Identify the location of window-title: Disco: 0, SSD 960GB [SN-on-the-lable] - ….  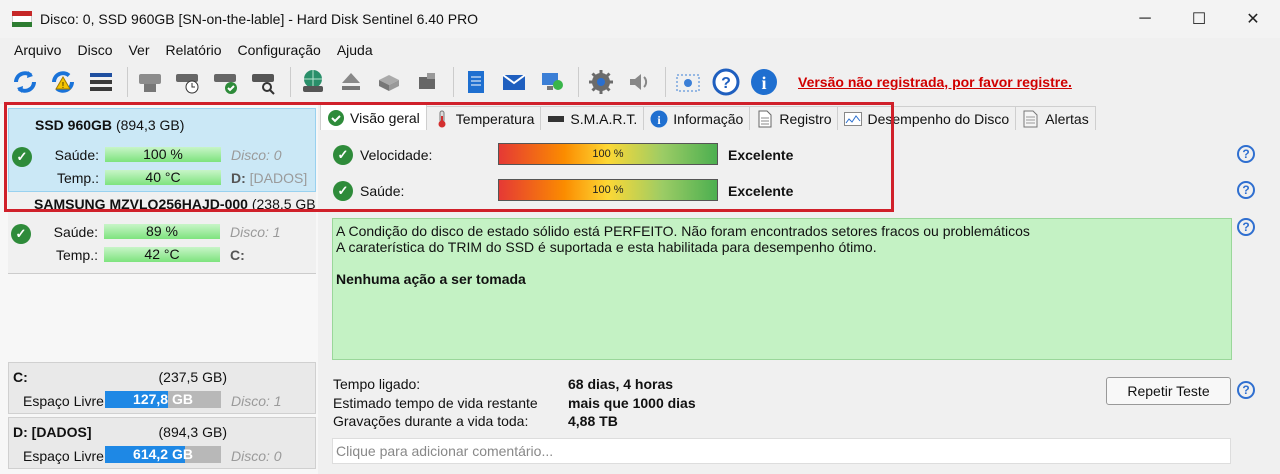
(259, 19).